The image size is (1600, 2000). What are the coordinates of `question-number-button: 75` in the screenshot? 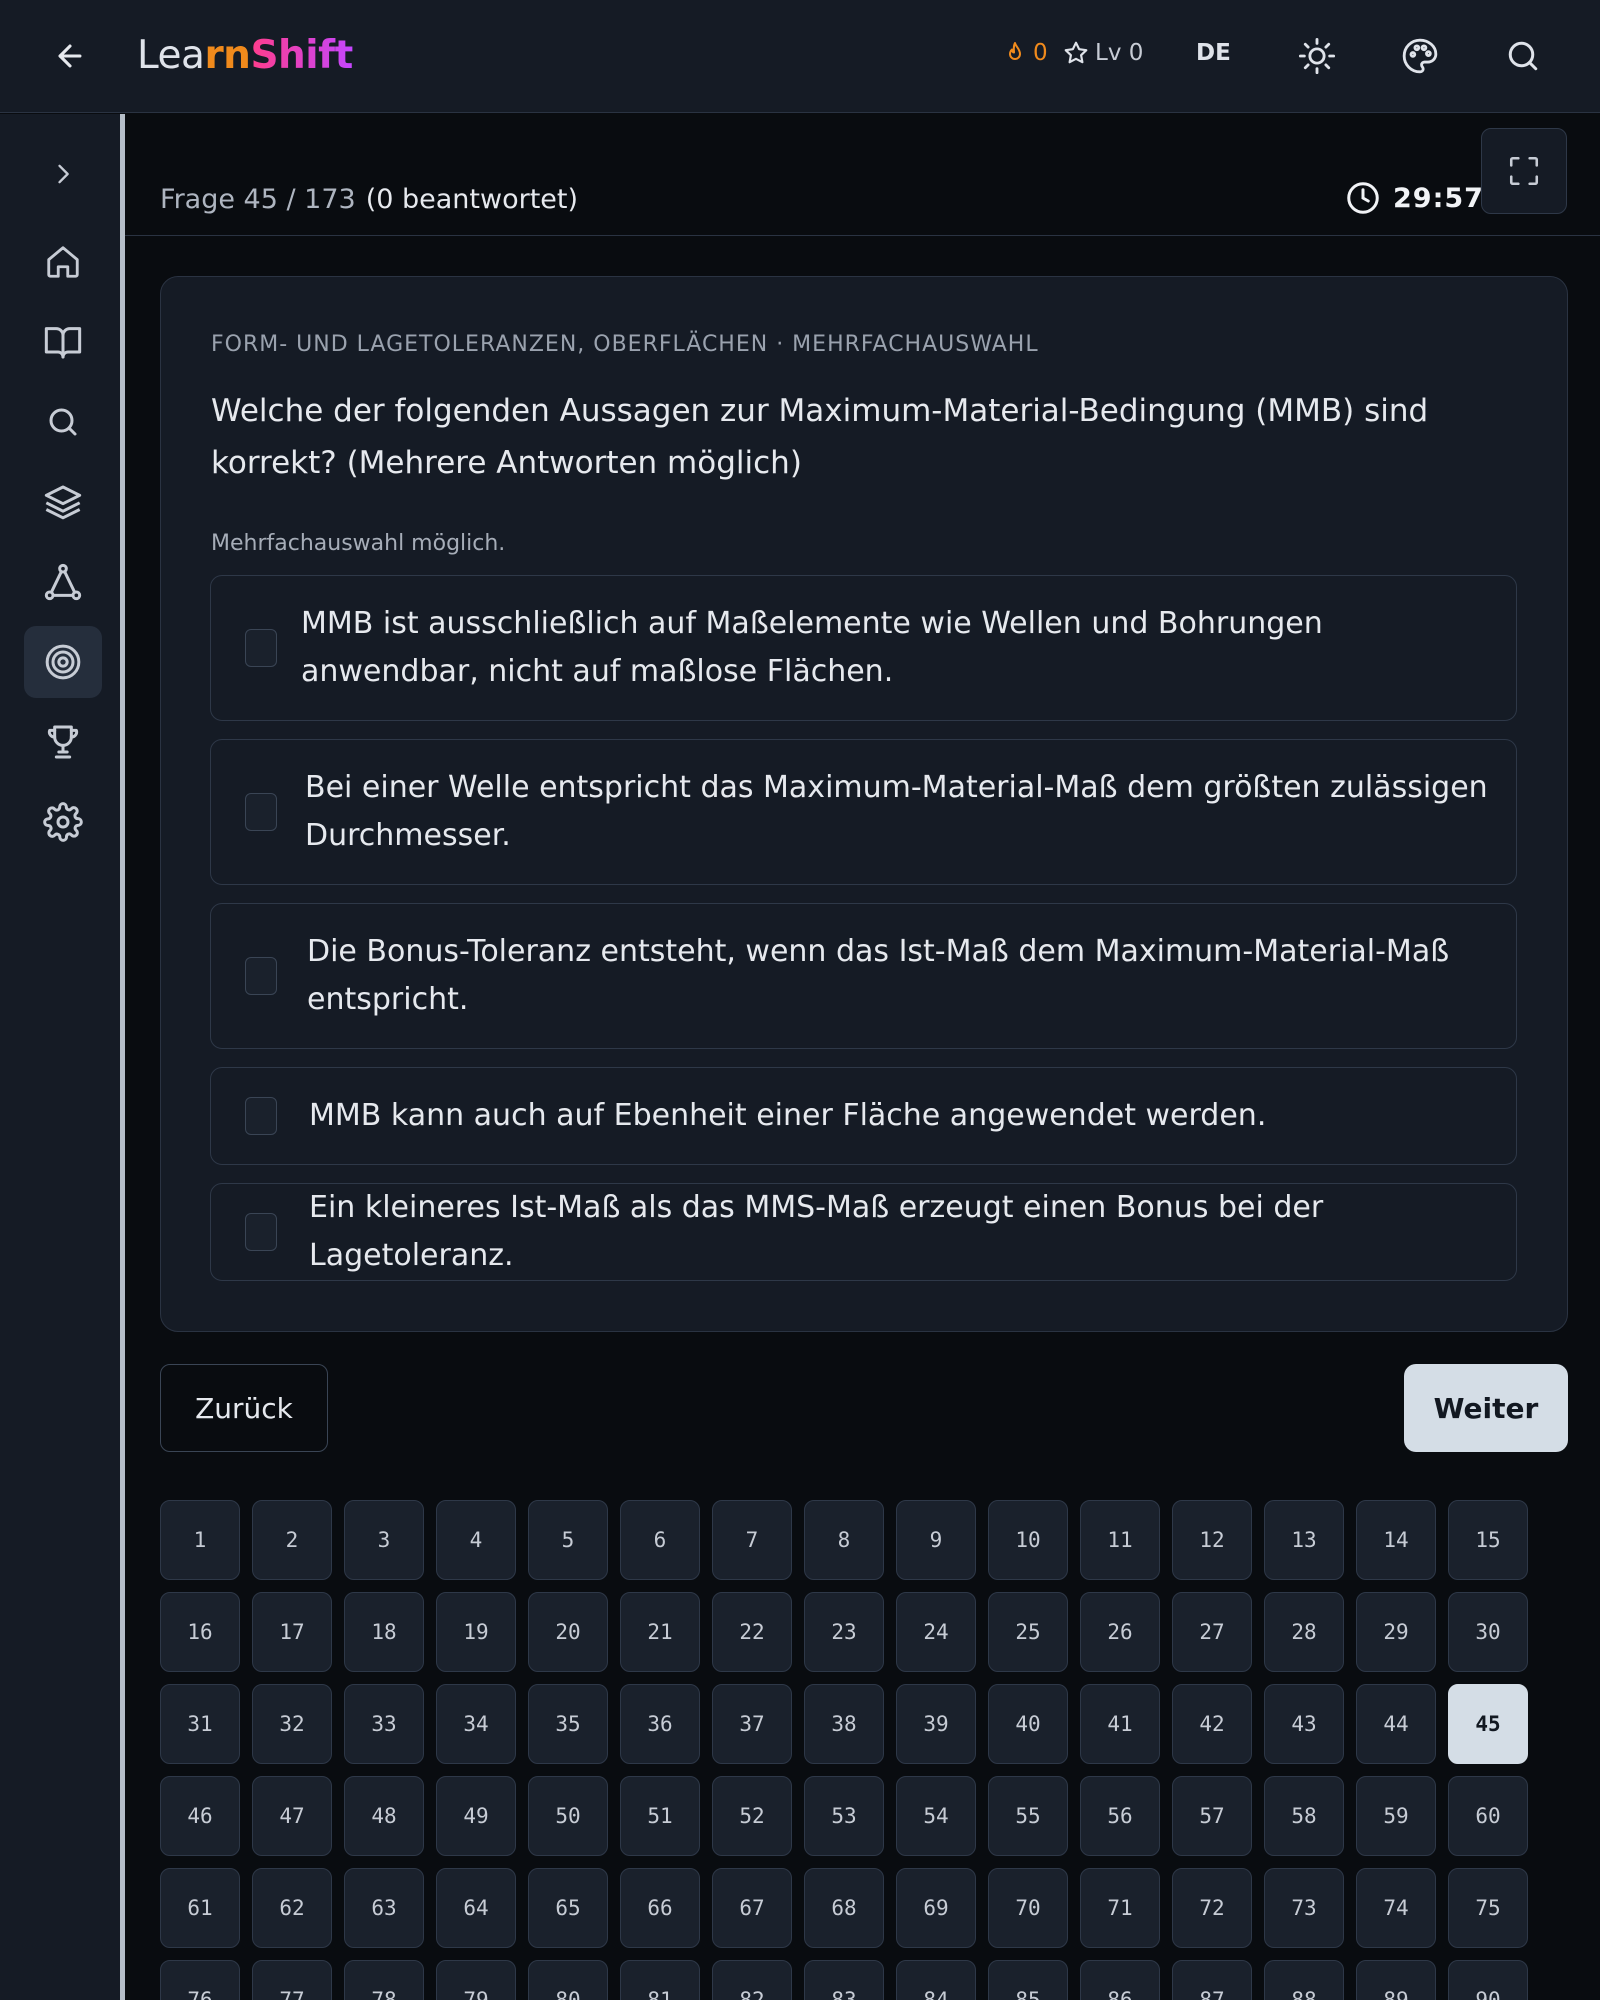 It's located at (1488, 1908).